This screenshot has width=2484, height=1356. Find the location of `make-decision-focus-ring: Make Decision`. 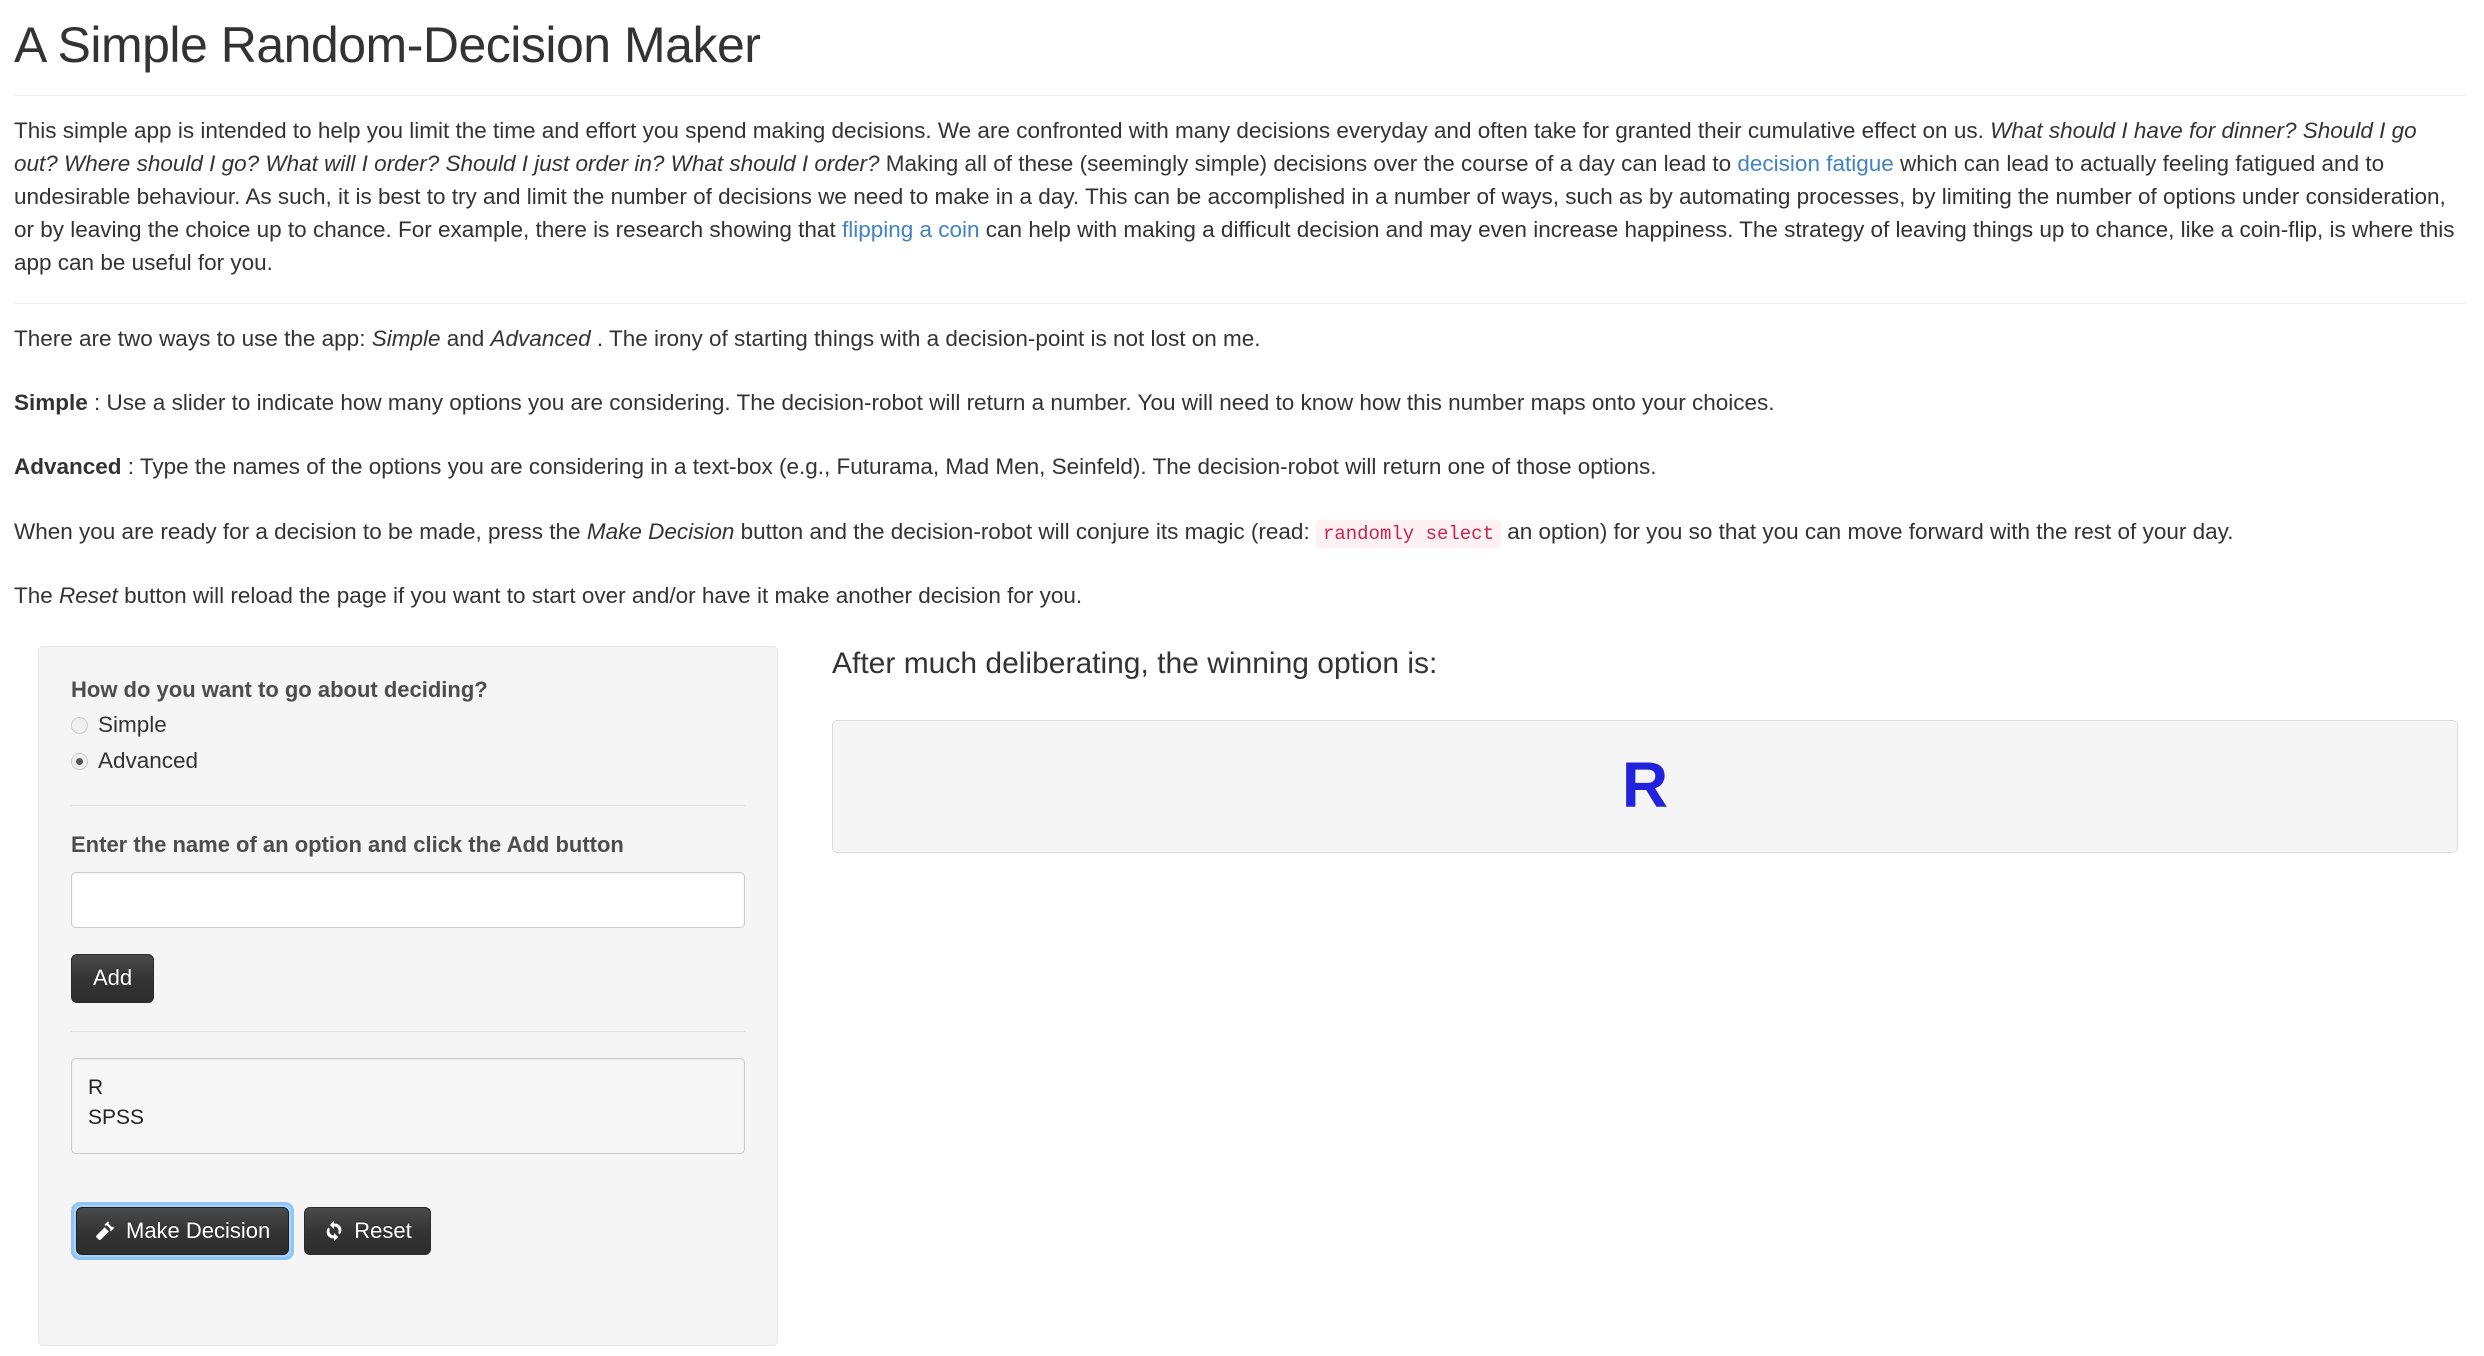

make-decision-focus-ring: Make Decision is located at coordinates (183, 1231).